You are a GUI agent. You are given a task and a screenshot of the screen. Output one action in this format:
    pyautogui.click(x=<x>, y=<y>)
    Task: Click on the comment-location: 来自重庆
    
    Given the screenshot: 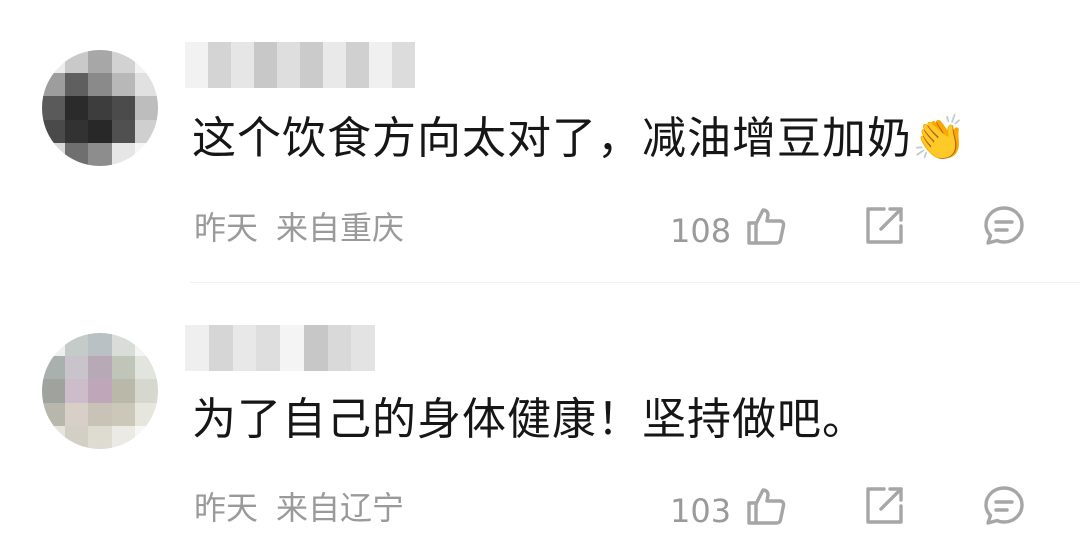 What is the action you would take?
    pyautogui.click(x=340, y=228)
    